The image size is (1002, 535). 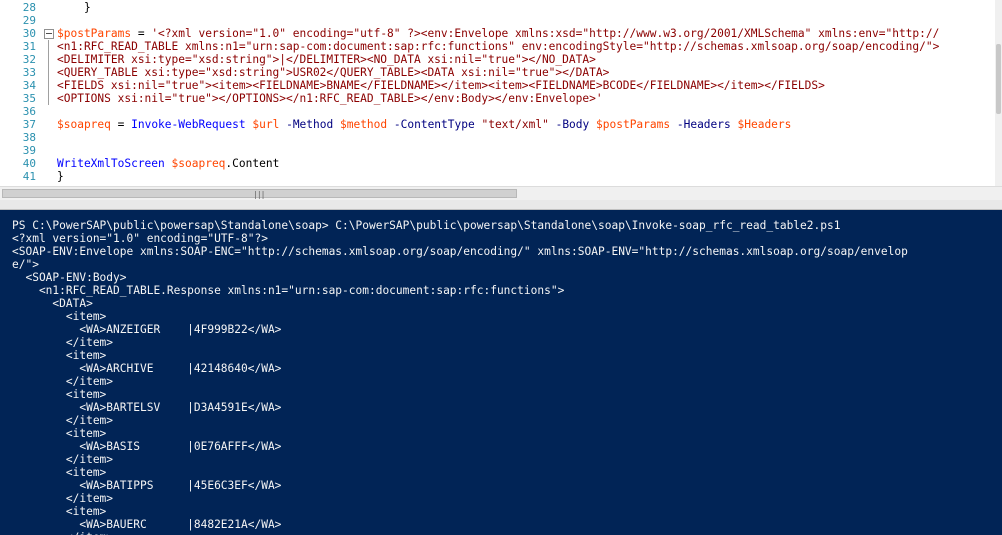 I want to click on minus-icon, so click(x=49, y=33).